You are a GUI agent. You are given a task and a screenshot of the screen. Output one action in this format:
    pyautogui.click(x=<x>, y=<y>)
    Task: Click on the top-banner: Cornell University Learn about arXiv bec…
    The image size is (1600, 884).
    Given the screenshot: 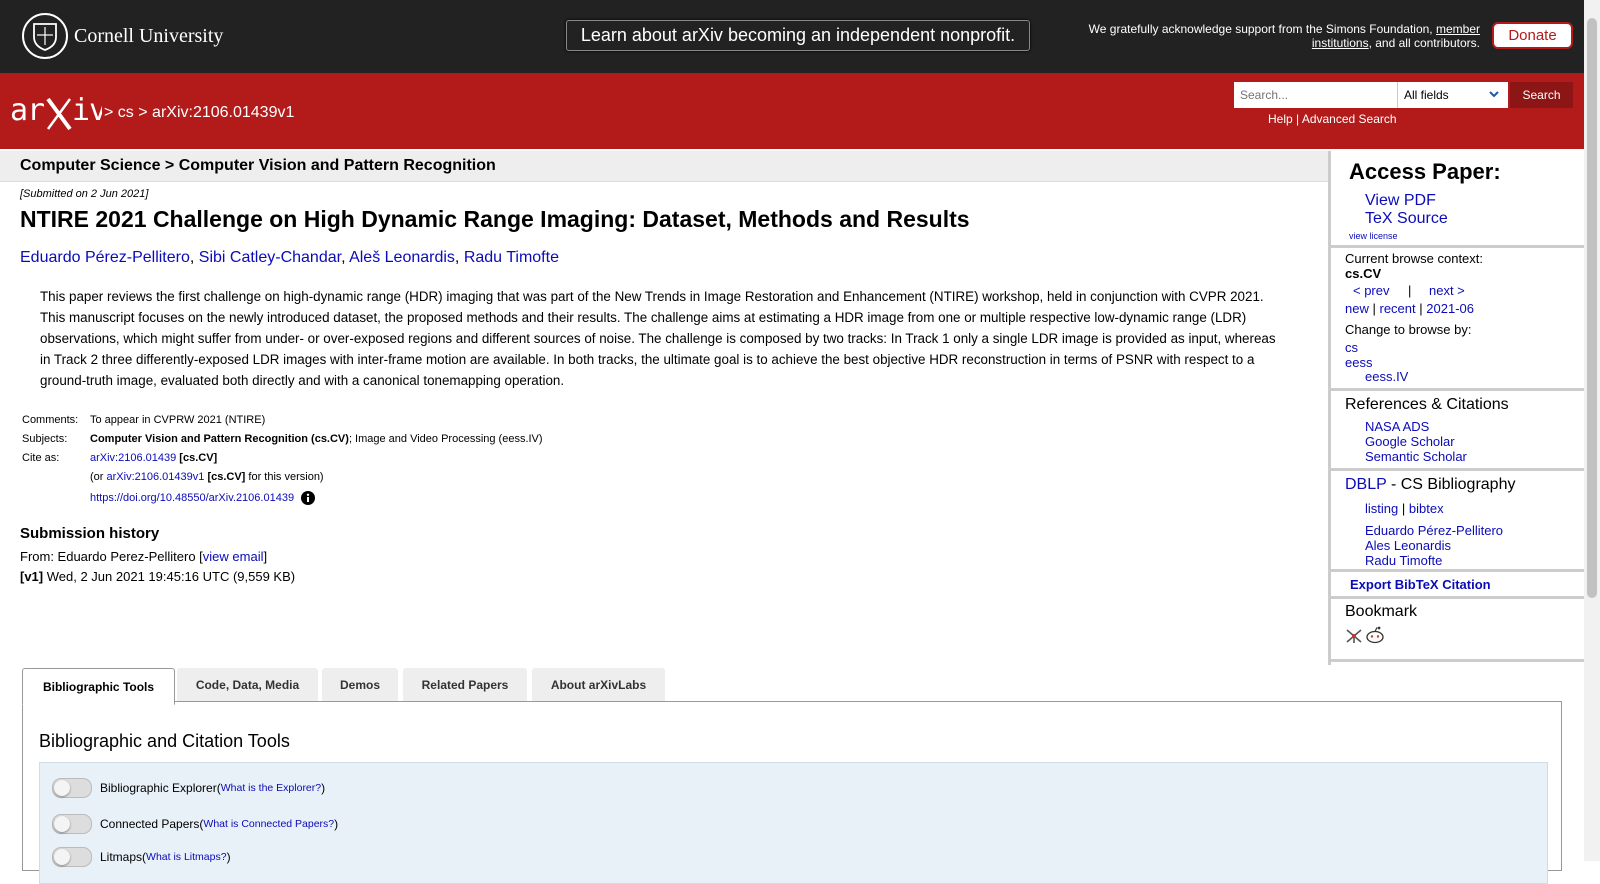 What is the action you would take?
    pyautogui.click(x=792, y=36)
    